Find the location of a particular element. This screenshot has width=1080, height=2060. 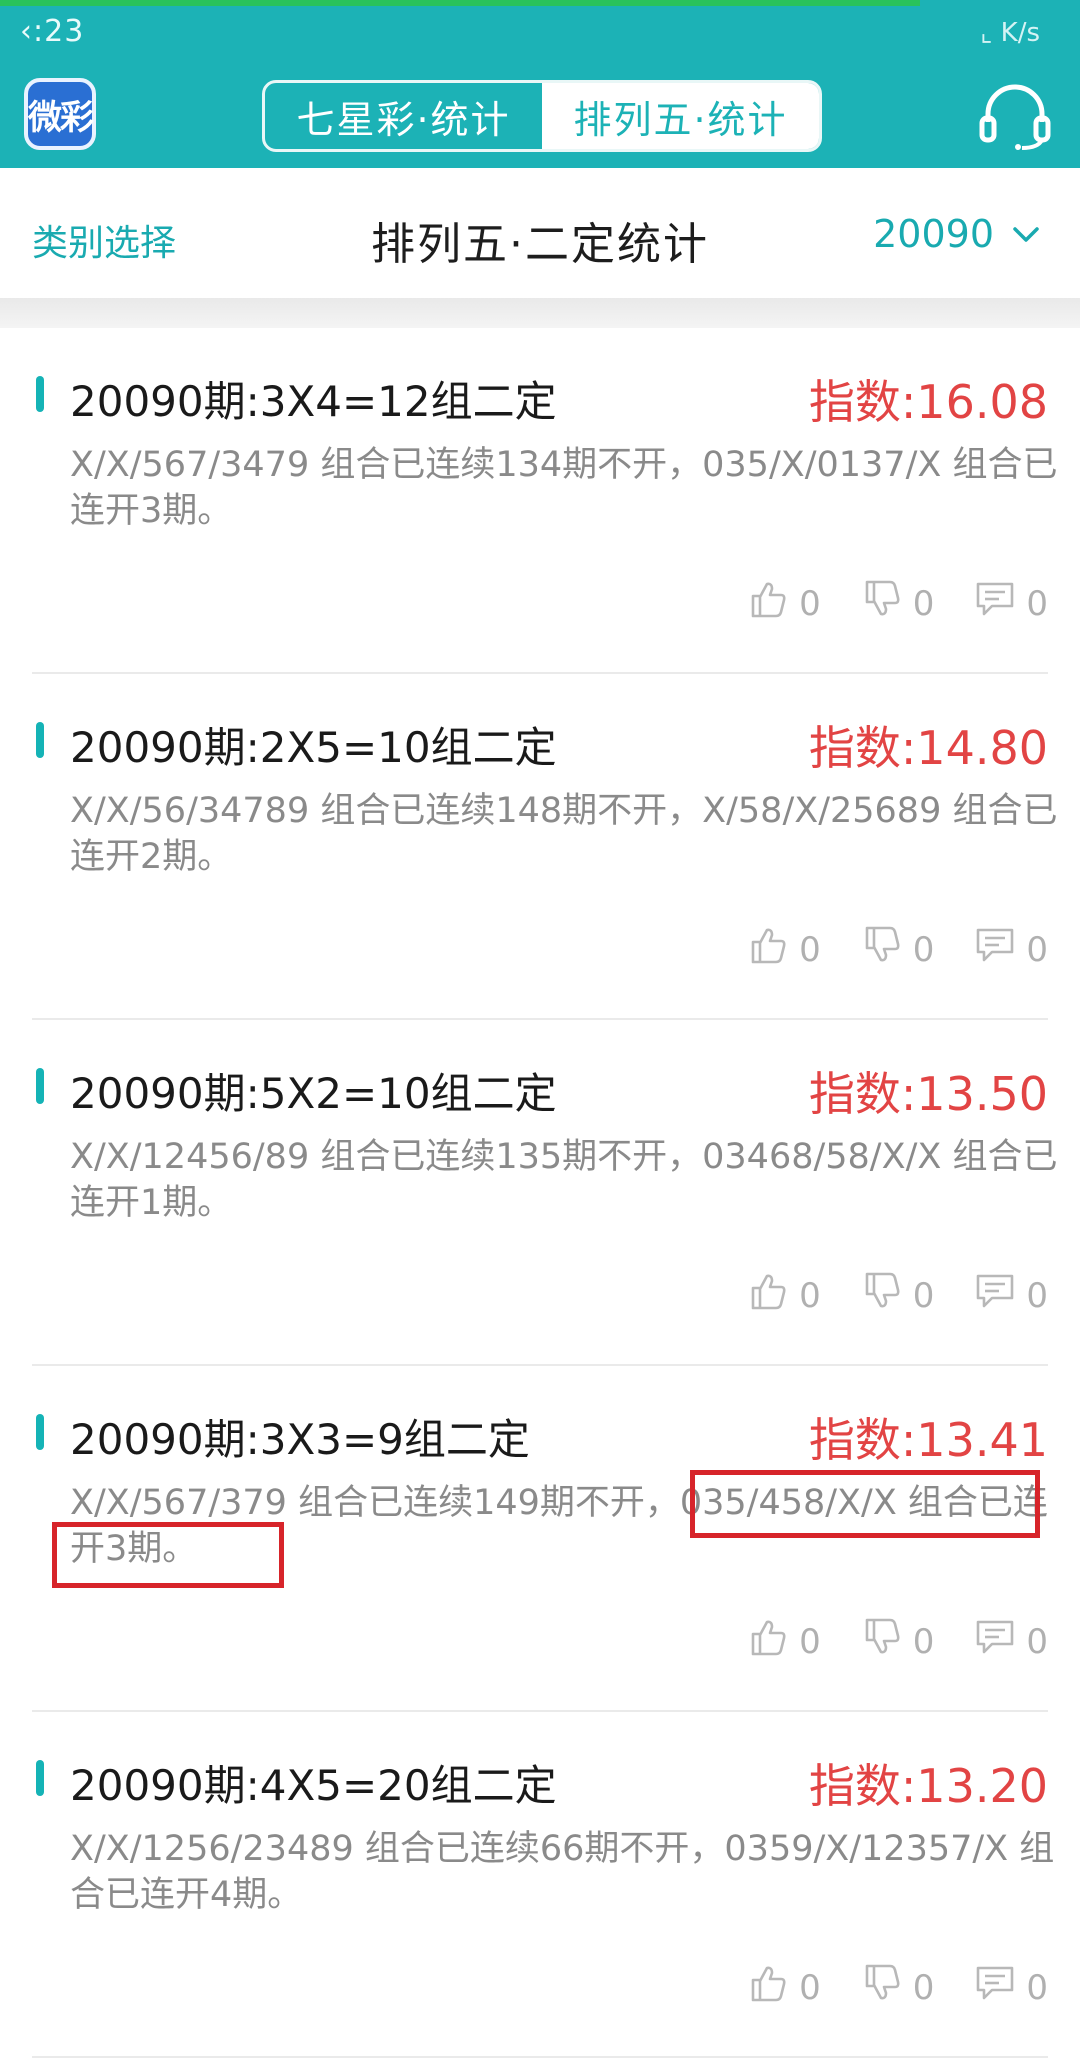

lottery-tab-switch: 七星彩·统计 排列五·统计 is located at coordinates (542, 116).